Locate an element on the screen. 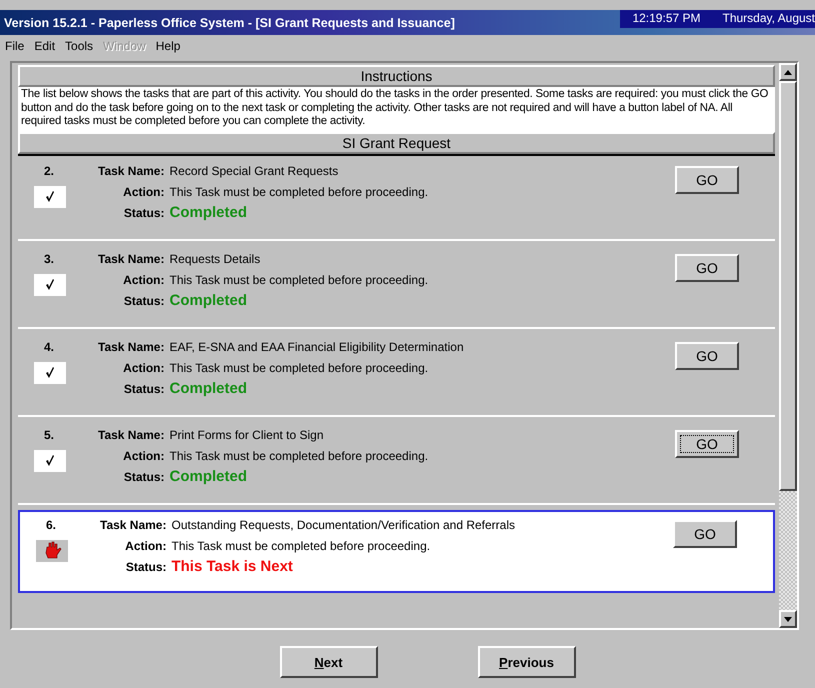  clock-date: Thursday, August is located at coordinates (761, 19).